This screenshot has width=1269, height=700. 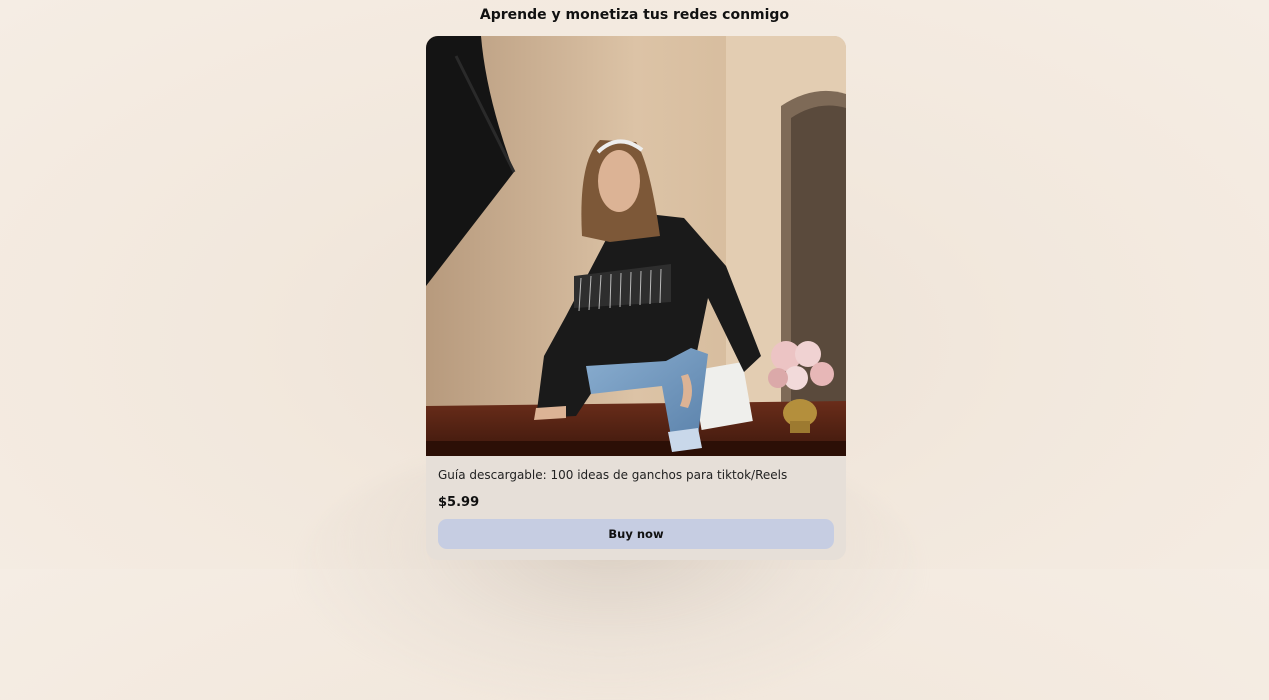 I want to click on page-title: Aprende y monetiza tus redes conmigo, so click(x=634, y=15).